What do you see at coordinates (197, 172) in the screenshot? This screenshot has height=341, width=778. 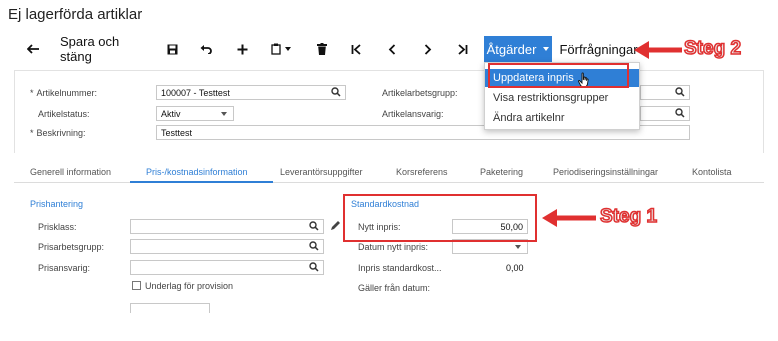 I see `tab-price-cost-info: Pris-/kostnadsinformation` at bounding box center [197, 172].